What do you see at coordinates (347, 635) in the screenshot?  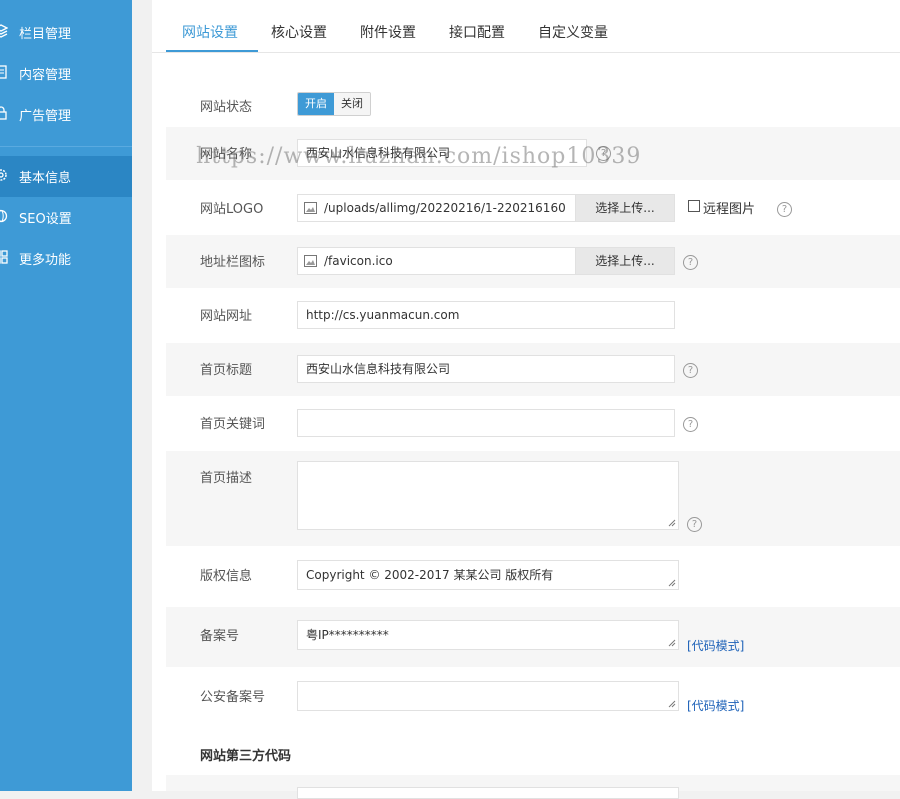 I see `icp-value: 粤IP**********` at bounding box center [347, 635].